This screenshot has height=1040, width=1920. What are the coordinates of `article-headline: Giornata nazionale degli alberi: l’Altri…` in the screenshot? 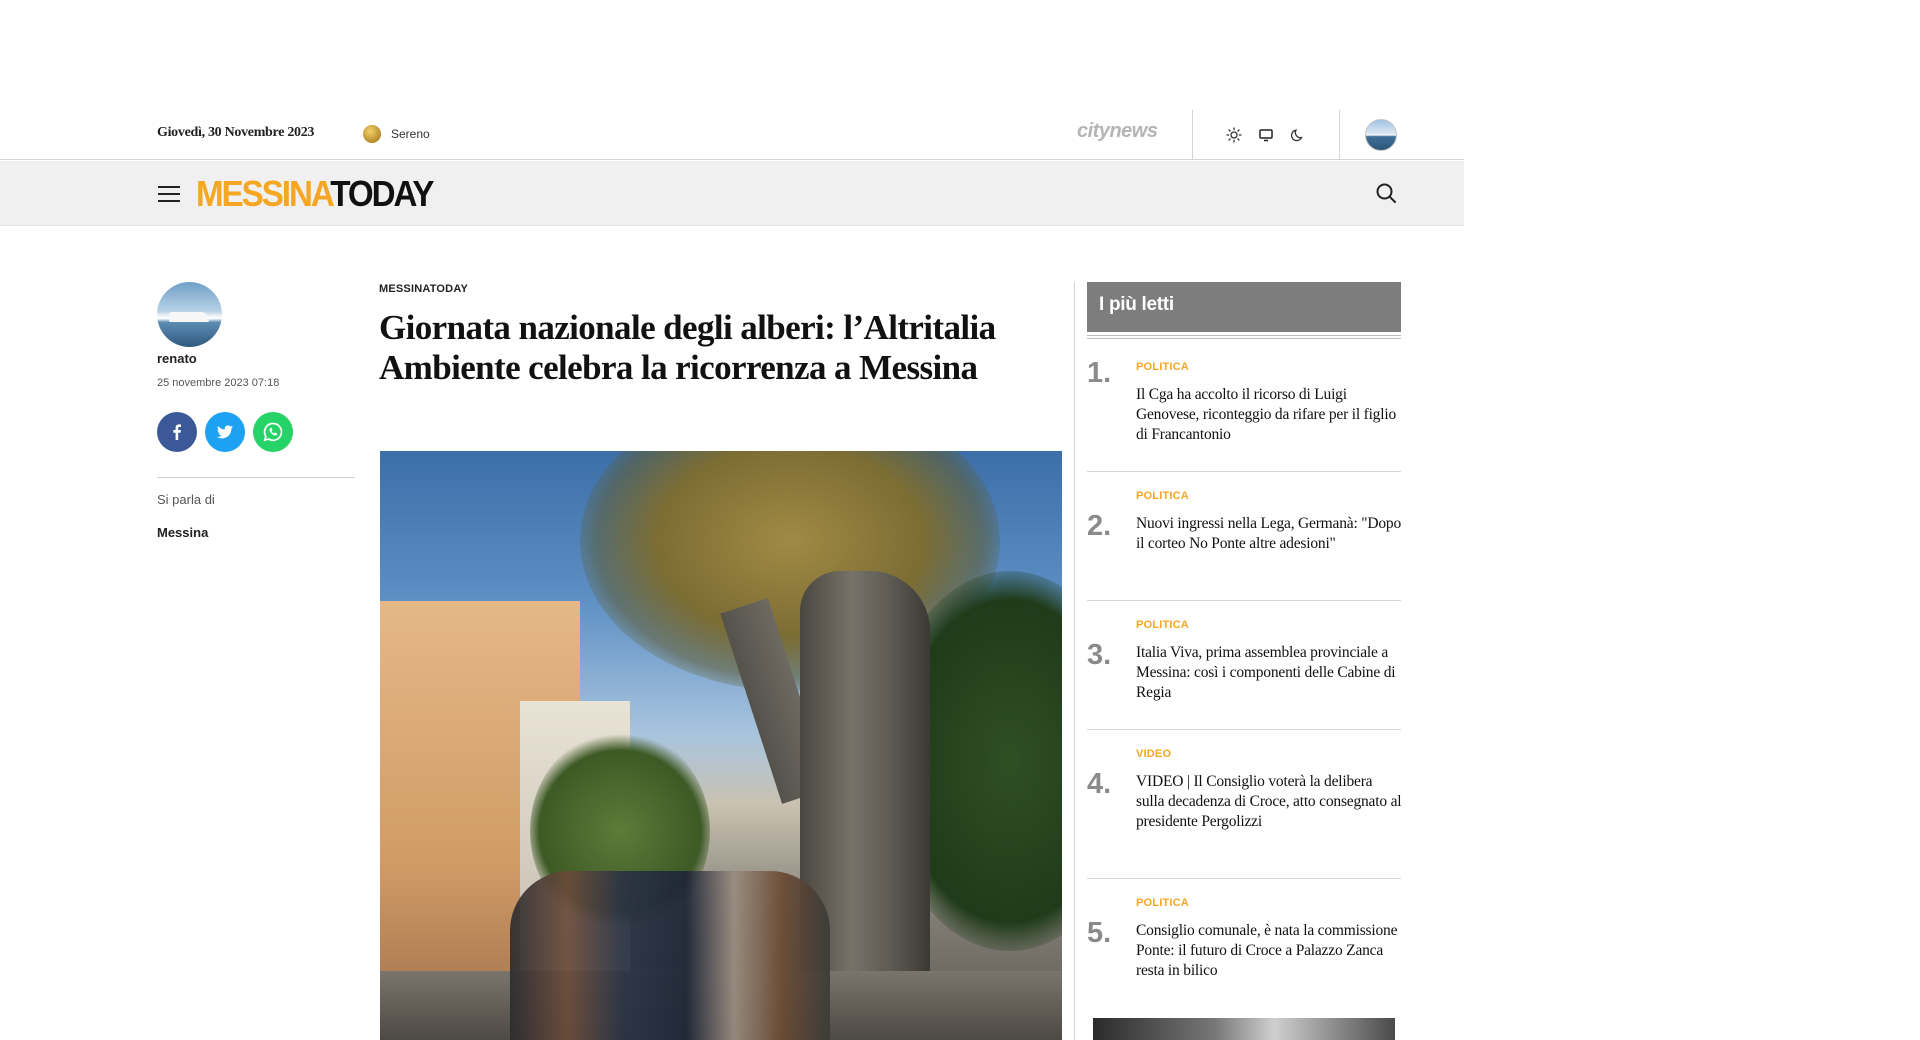 It's located at (687, 347).